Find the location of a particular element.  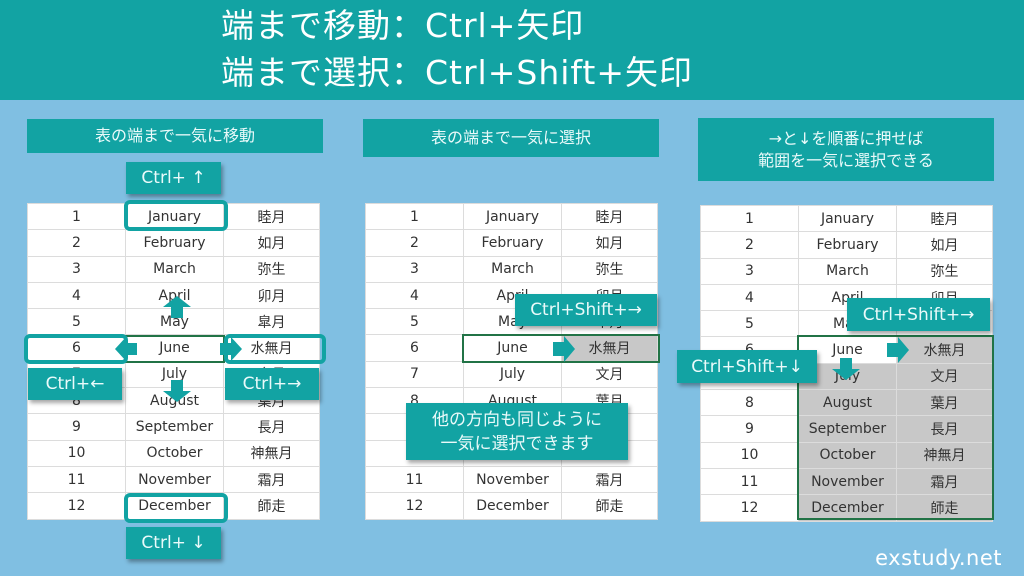

month-en-cell: September is located at coordinates (174, 427).